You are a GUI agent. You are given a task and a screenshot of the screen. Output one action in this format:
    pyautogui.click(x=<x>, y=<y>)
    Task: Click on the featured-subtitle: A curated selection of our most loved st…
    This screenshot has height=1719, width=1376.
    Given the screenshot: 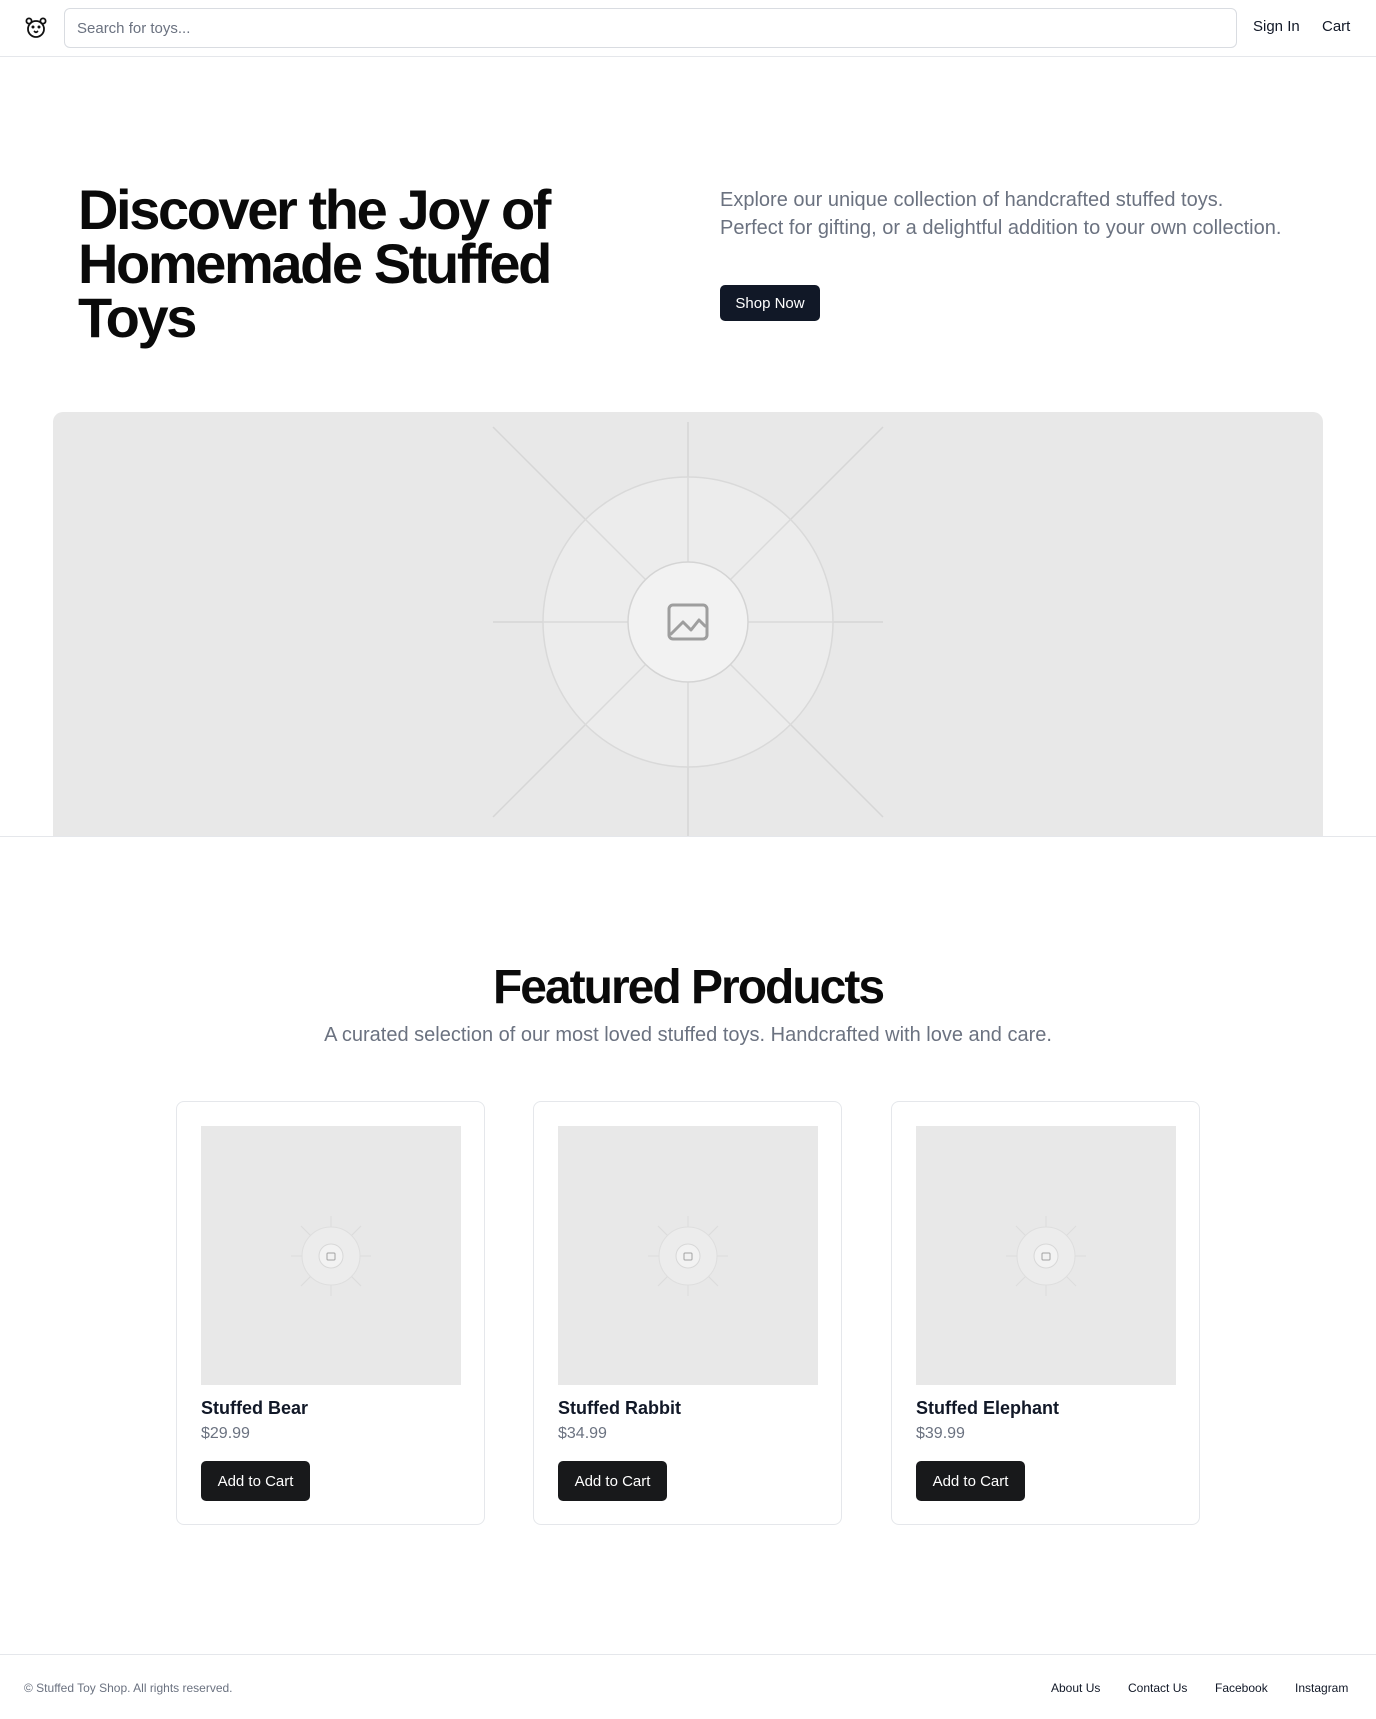 What is the action you would take?
    pyautogui.click(x=688, y=1035)
    